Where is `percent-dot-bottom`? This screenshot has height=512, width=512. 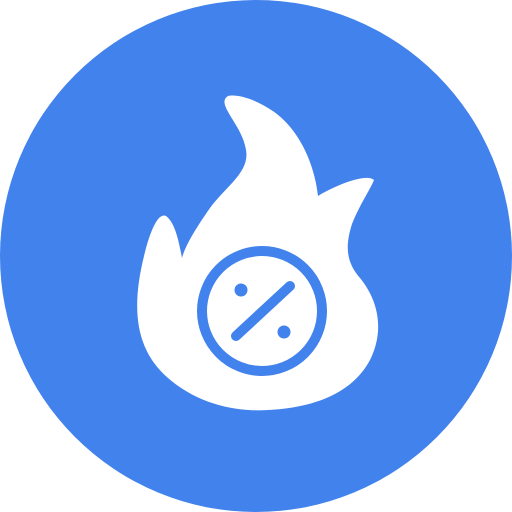 percent-dot-bottom is located at coordinates (284, 332).